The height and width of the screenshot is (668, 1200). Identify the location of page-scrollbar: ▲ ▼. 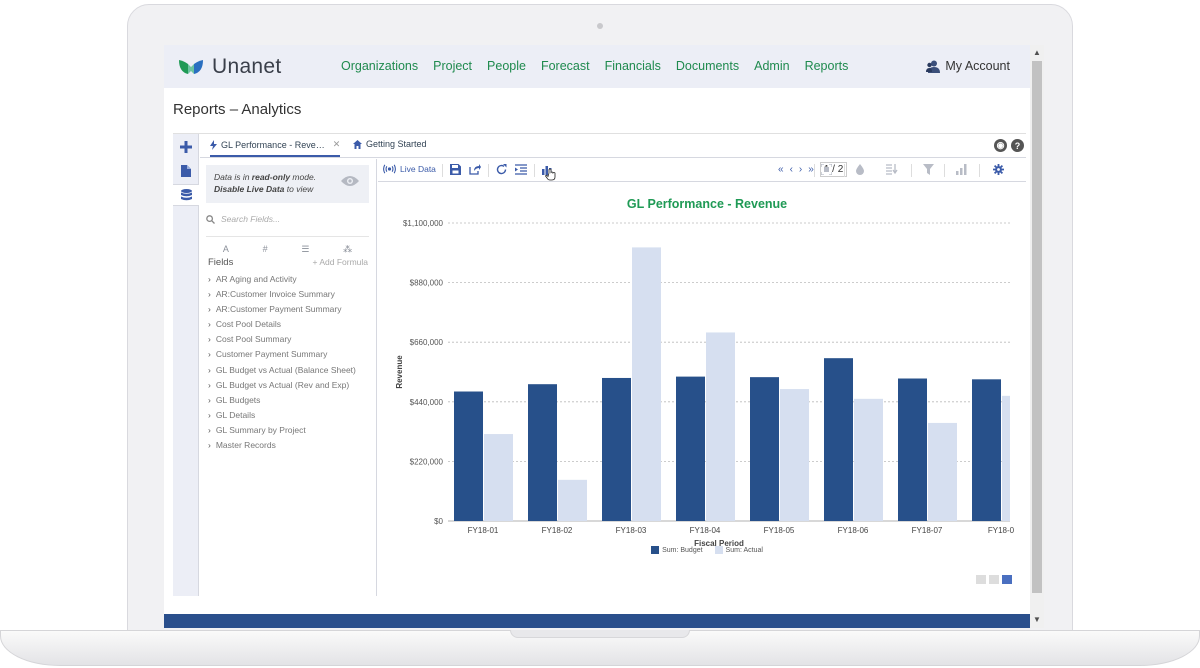
(1037, 336).